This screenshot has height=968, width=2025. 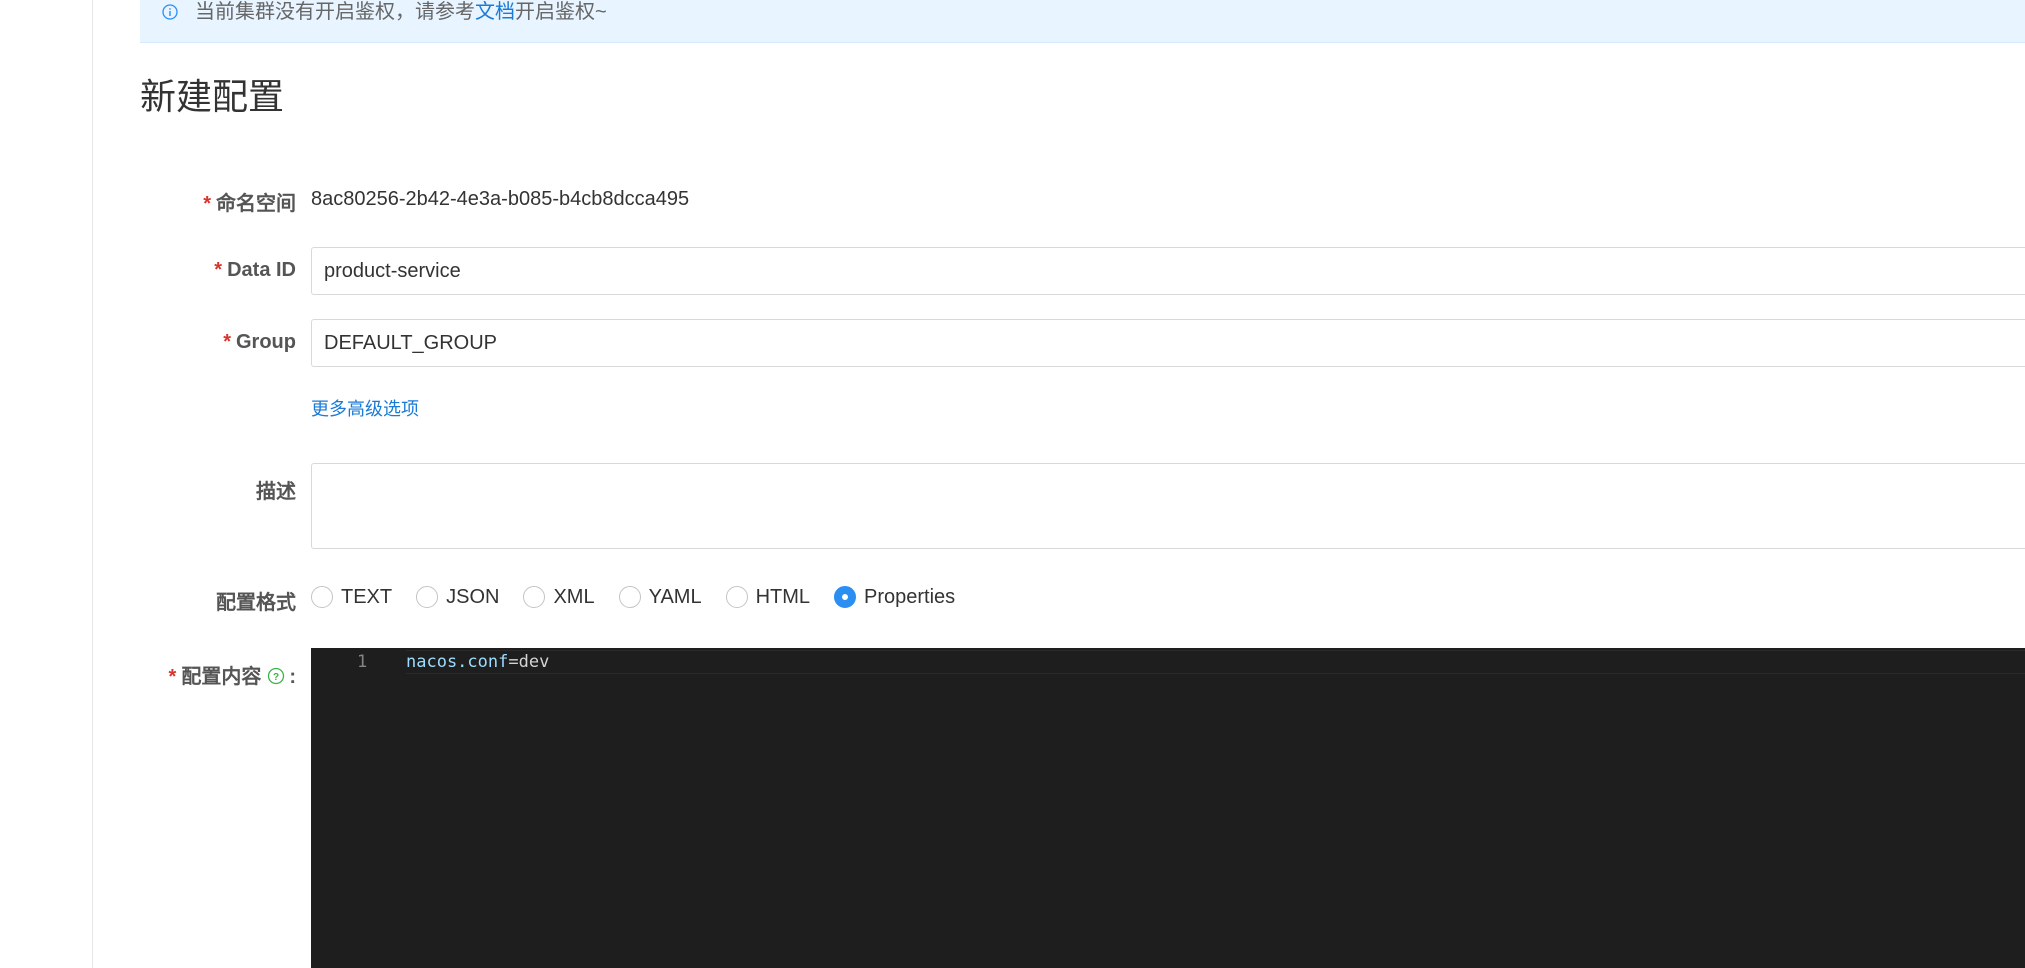 What do you see at coordinates (457, 662) in the screenshot?
I see `code-key: nacos.conf` at bounding box center [457, 662].